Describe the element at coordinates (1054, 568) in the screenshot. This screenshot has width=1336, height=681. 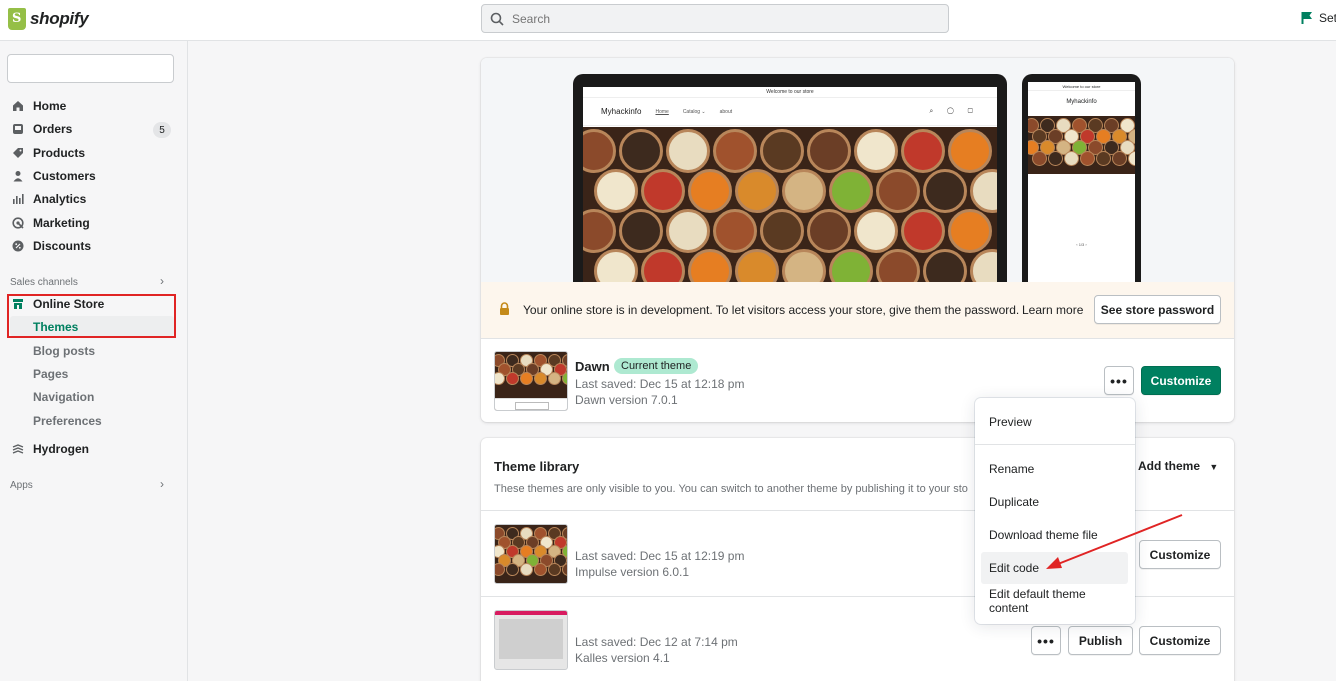
I see `menu-item-edit-code: Edit code` at that location.